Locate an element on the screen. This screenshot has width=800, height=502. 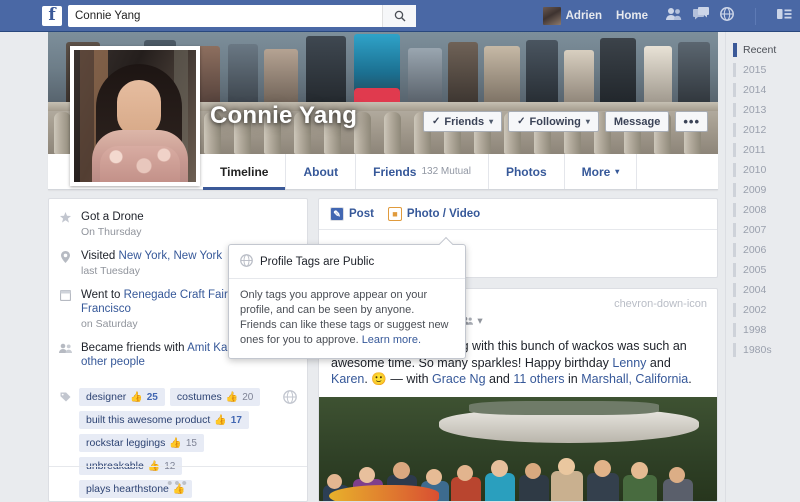
message-button: Message is located at coordinates (637, 121).